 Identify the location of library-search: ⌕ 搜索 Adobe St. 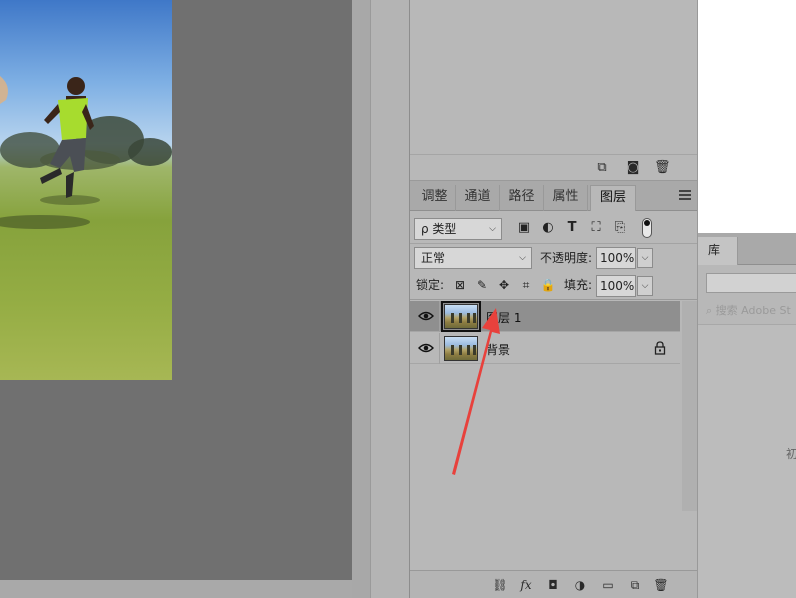
(751, 311).